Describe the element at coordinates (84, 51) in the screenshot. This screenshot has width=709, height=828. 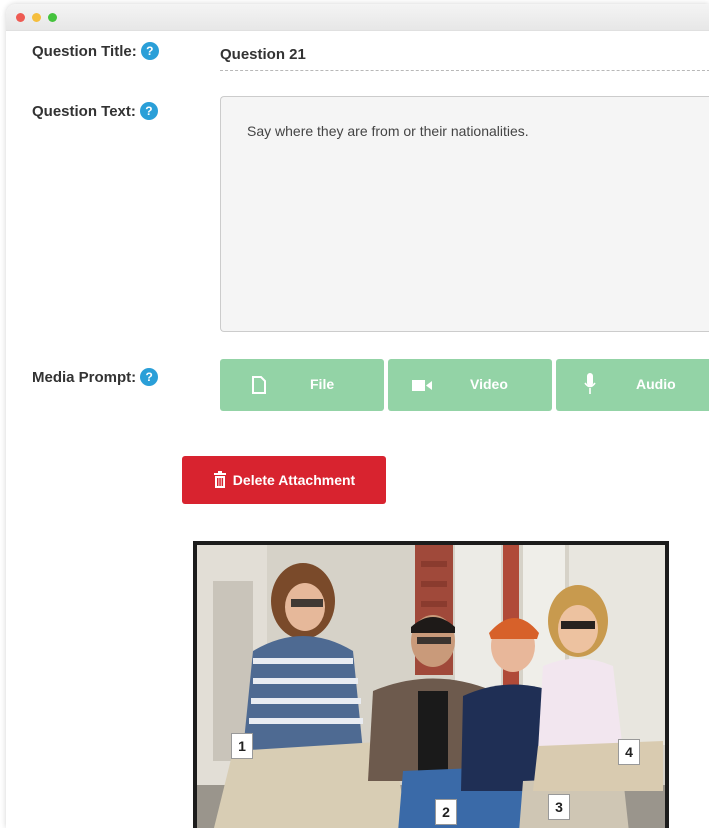
I see `question-title-label: Question Title:` at that location.